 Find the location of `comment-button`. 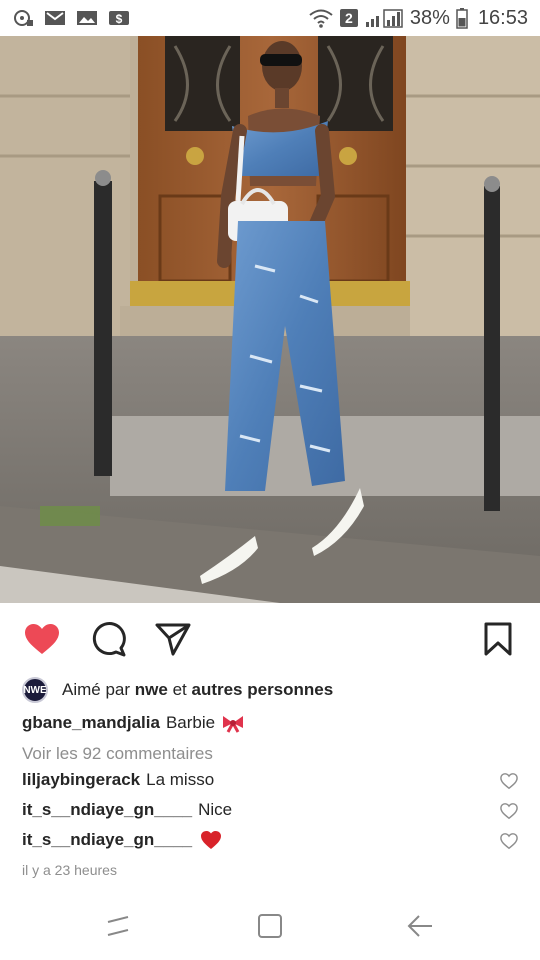

comment-button is located at coordinates (108, 639).